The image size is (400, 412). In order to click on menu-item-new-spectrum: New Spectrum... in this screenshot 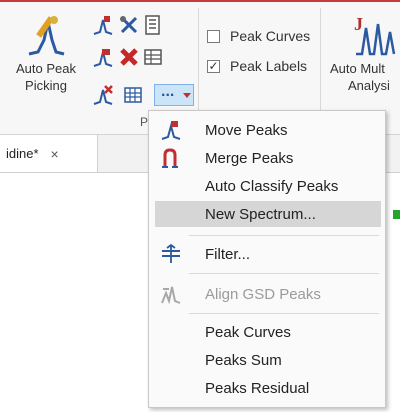, I will do `click(268, 214)`.